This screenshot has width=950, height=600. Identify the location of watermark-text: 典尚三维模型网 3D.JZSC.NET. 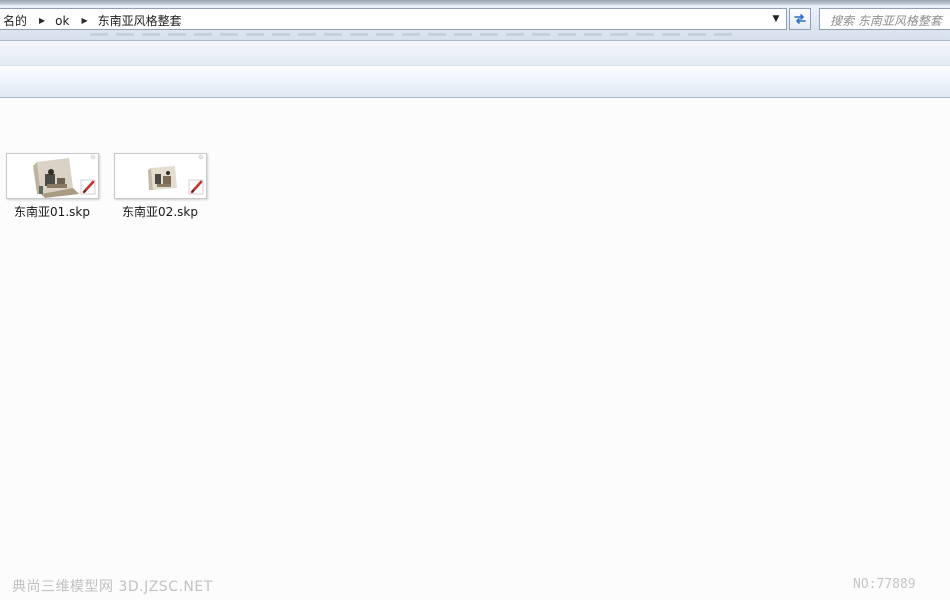
(112, 587).